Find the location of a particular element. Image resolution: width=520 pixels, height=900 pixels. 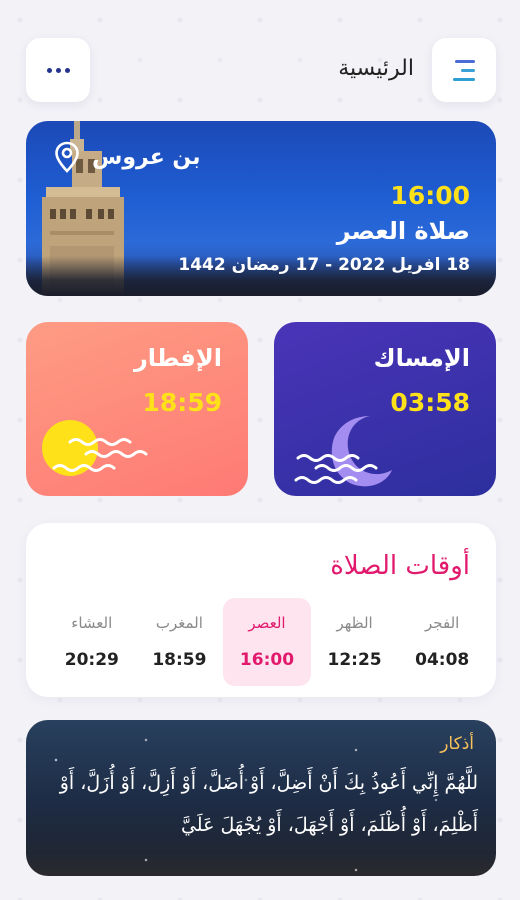

prayer-time: 16:00 is located at coordinates (267, 660).